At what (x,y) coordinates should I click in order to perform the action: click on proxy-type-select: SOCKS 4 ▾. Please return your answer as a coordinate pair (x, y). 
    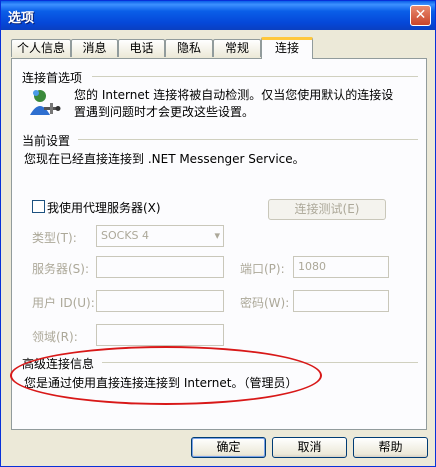
    Looking at the image, I should click on (160, 236).